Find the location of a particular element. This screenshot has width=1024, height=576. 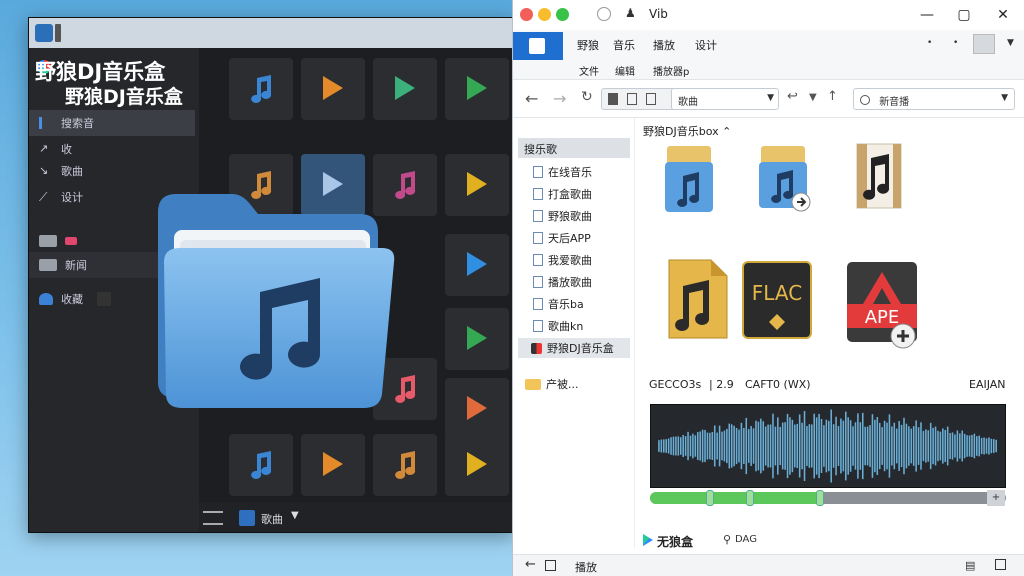

nav-item-selected-row: 野狼DJ音乐盒 is located at coordinates (572, 348).